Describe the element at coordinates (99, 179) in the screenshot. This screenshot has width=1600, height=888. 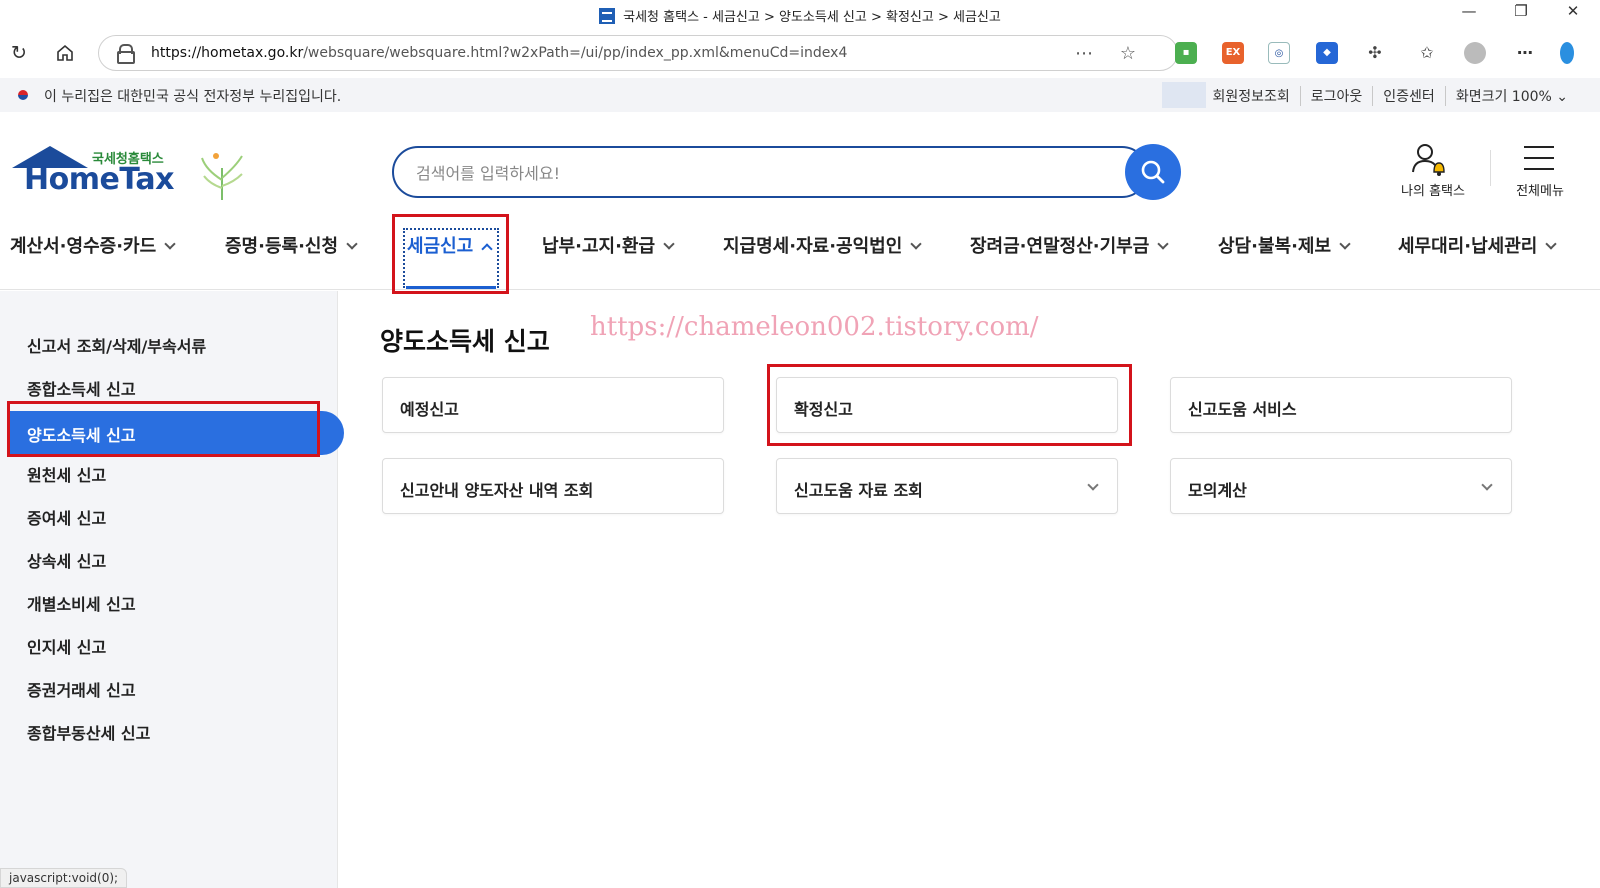
I see `logo-text: HomeTax` at that location.